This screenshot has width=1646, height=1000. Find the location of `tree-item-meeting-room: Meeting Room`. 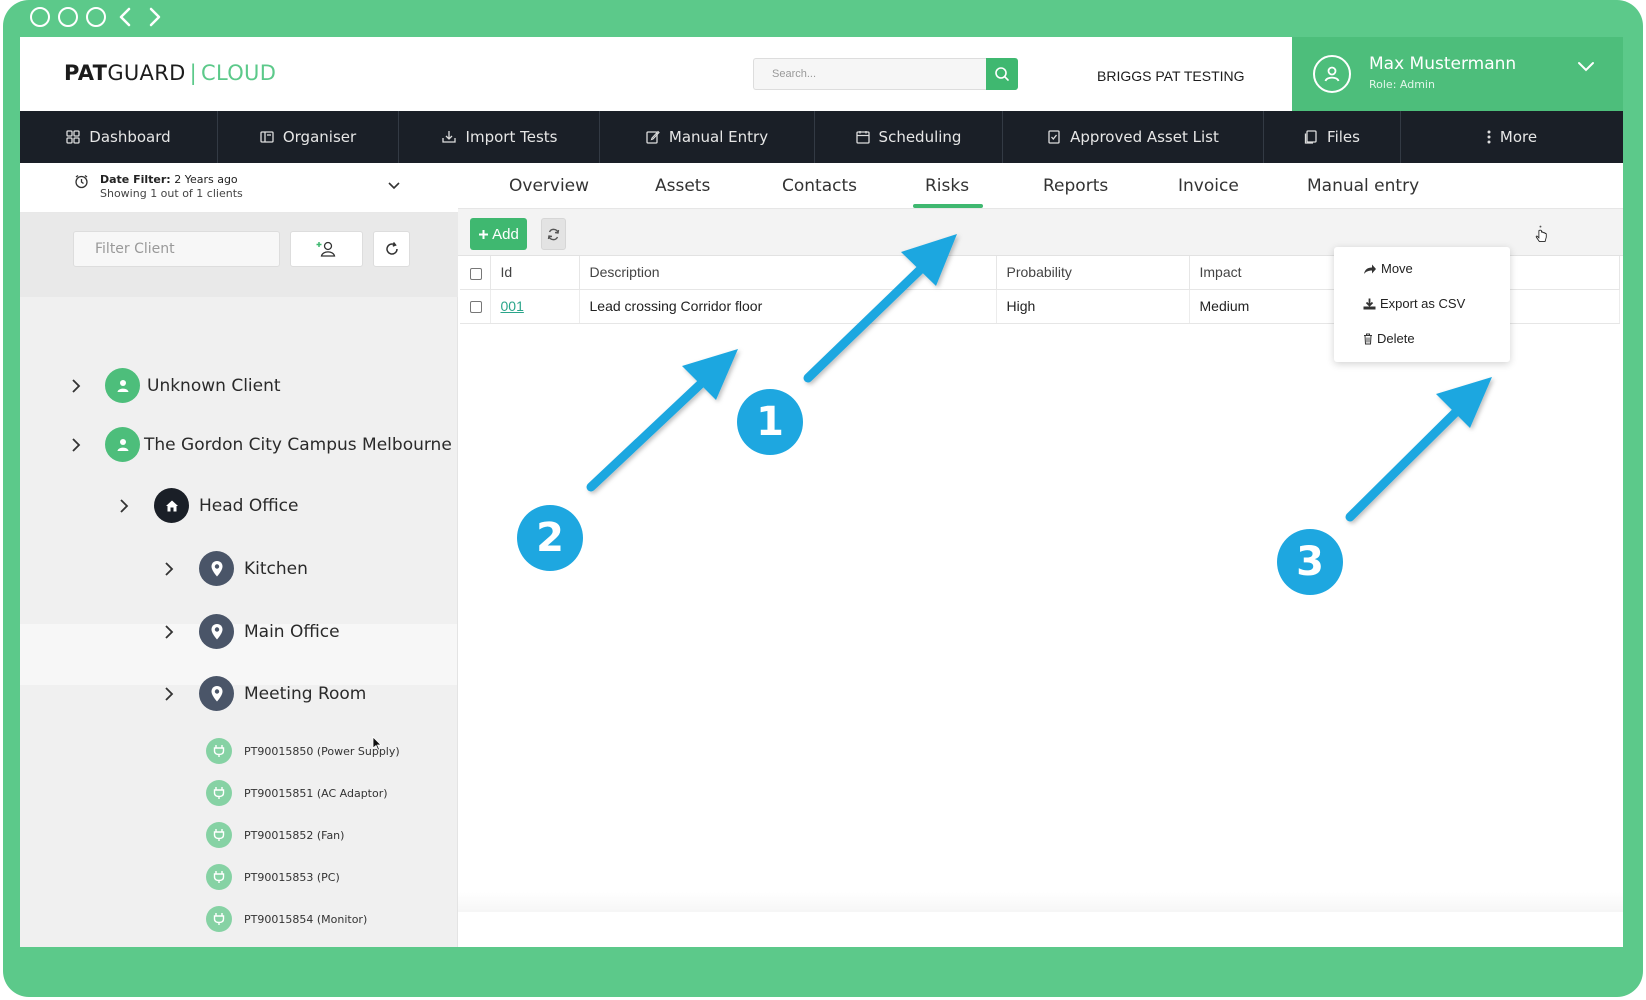

tree-item-meeting-room: Meeting Room is located at coordinates (263, 693).